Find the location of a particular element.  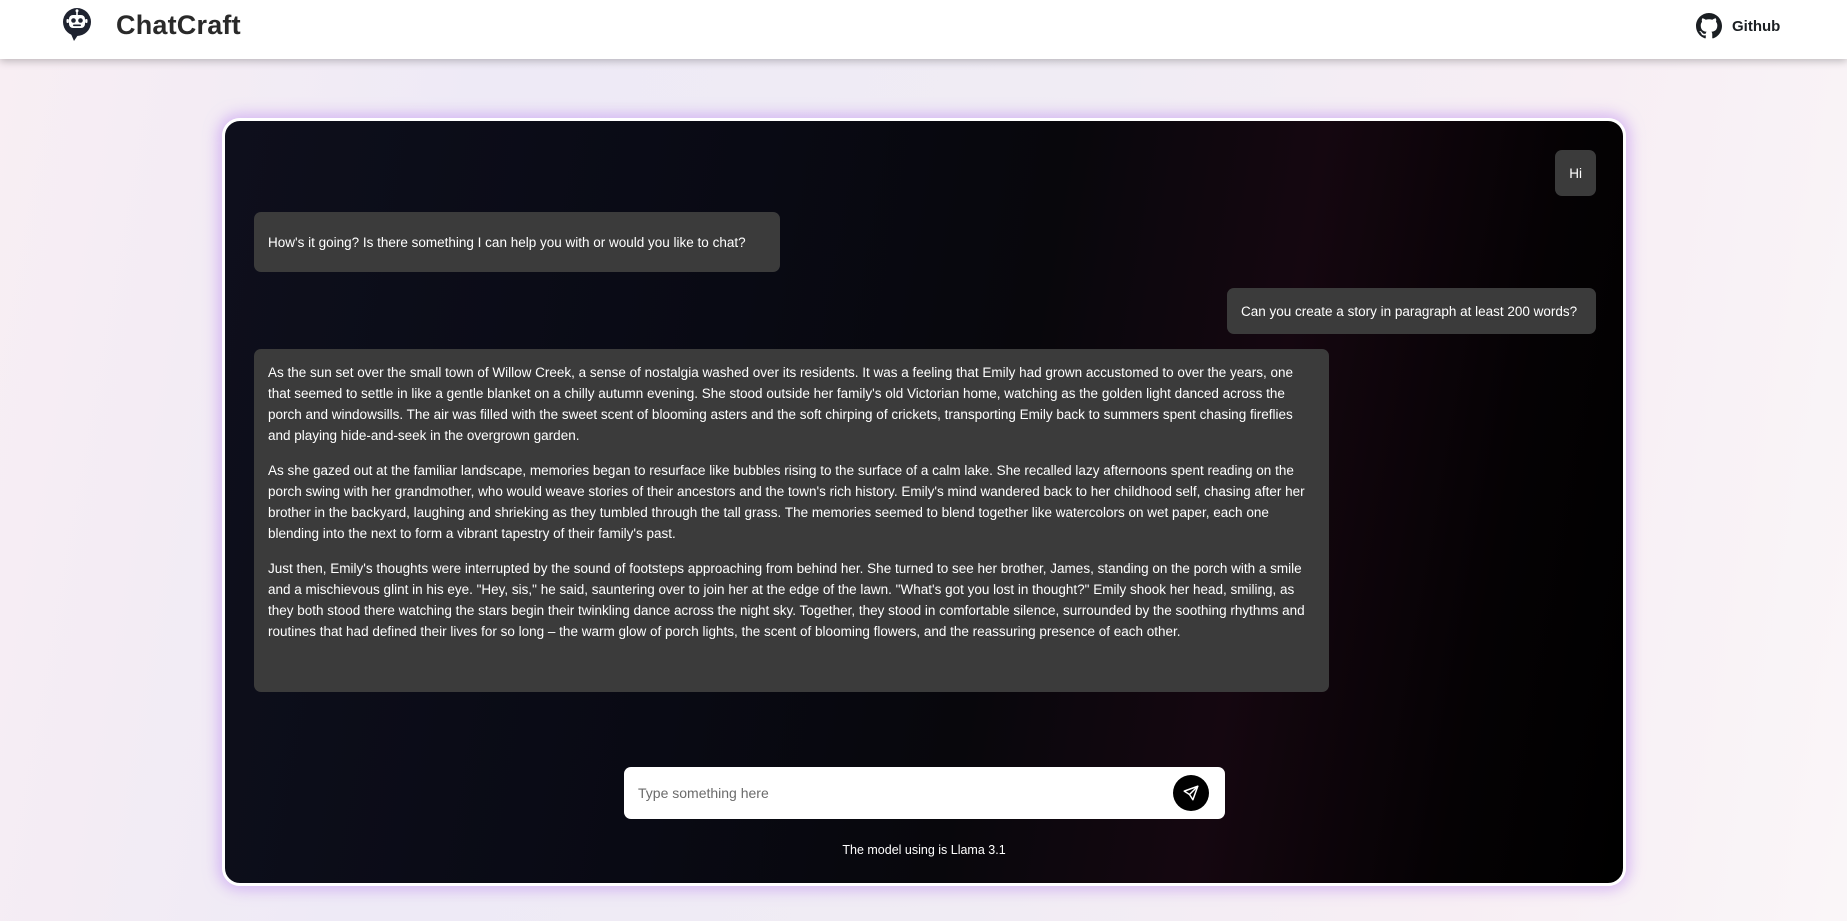

github-link: Github is located at coordinates (1738, 26).